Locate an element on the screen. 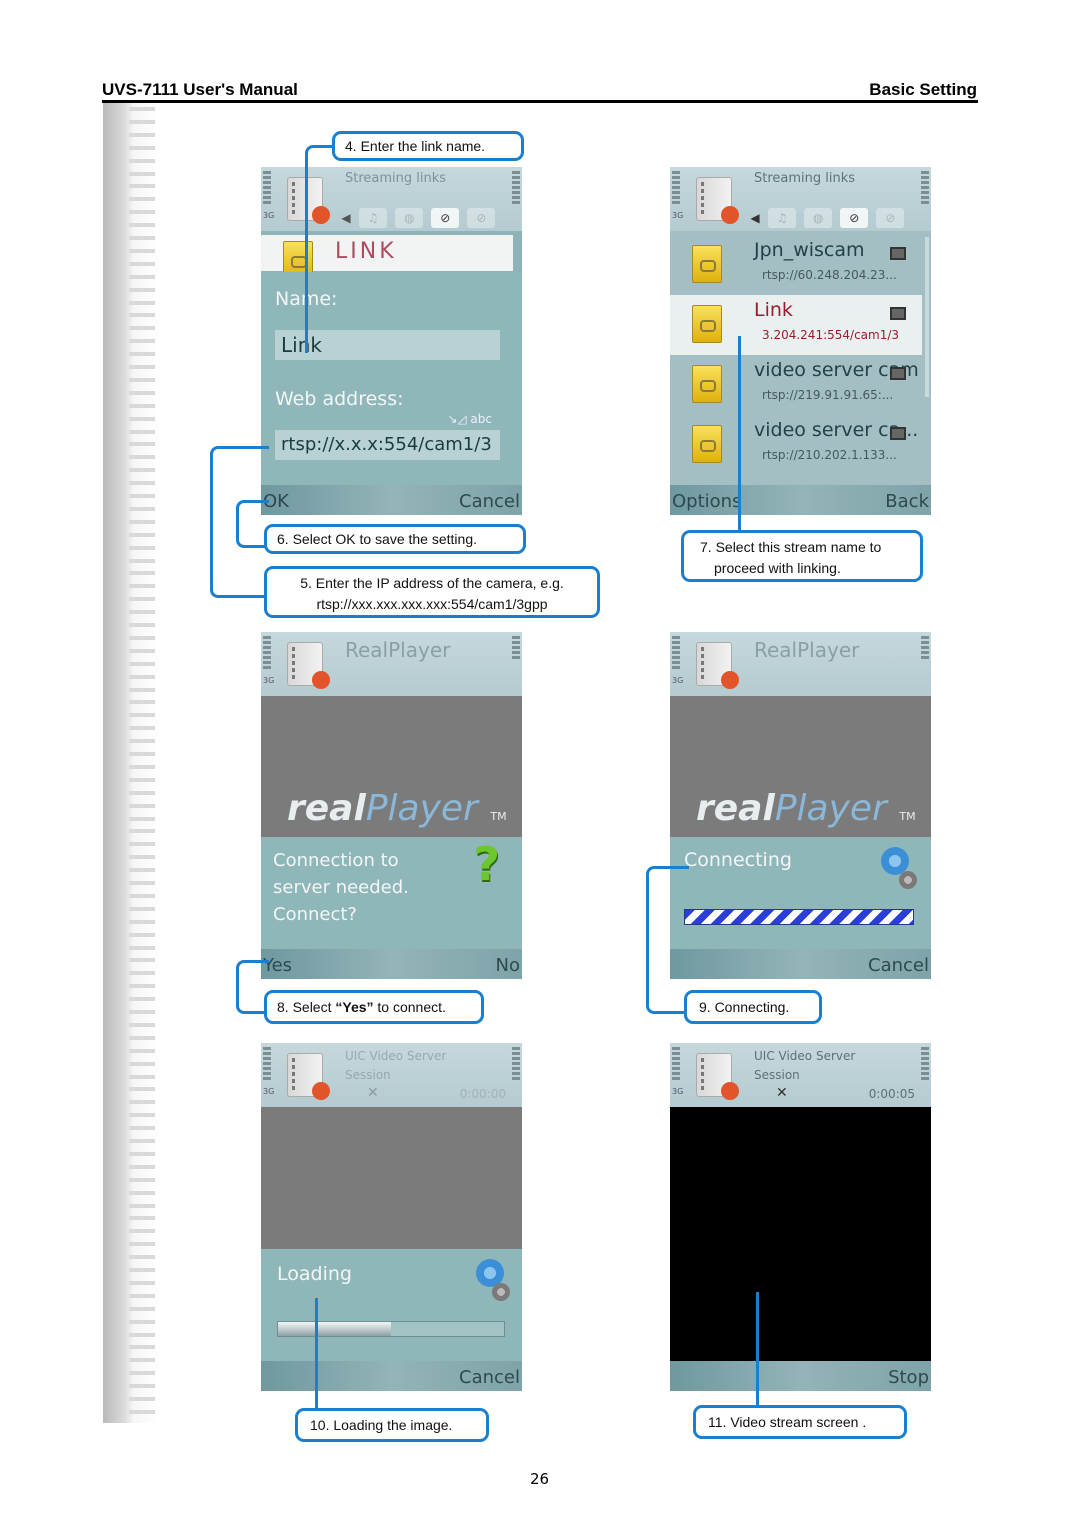  loading-progress-bar is located at coordinates (391, 1329).